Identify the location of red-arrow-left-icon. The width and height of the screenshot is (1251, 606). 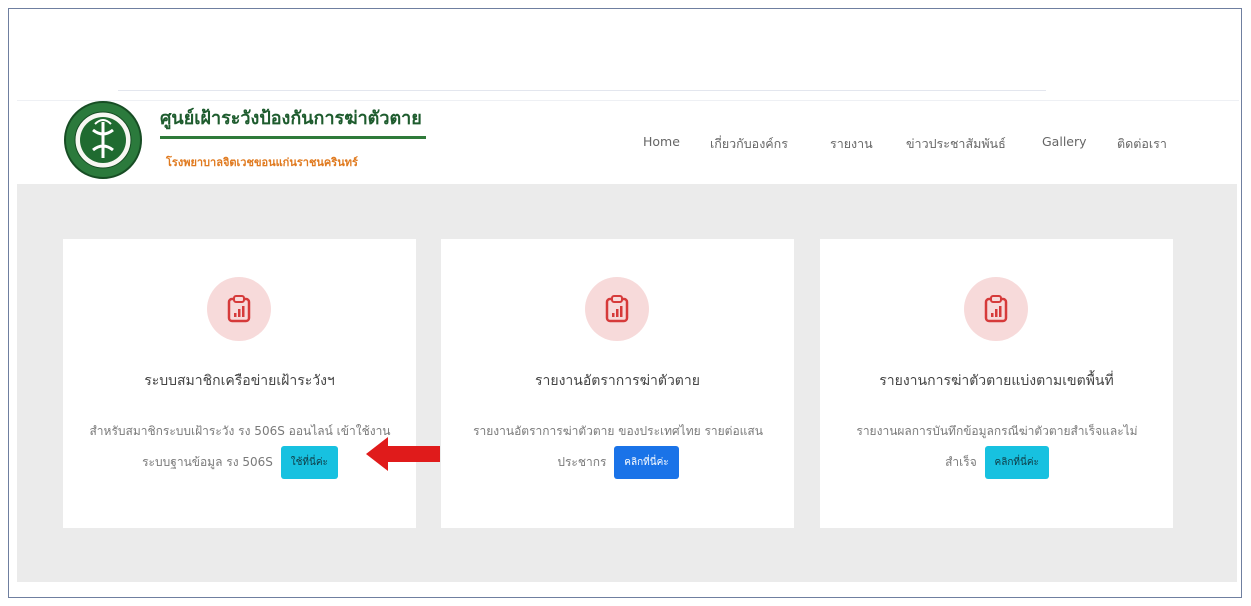
(403, 454).